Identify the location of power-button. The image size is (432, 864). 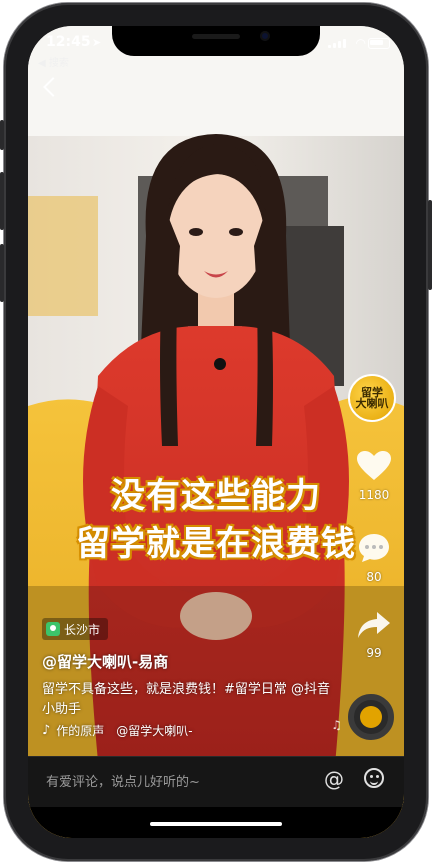
(430, 245).